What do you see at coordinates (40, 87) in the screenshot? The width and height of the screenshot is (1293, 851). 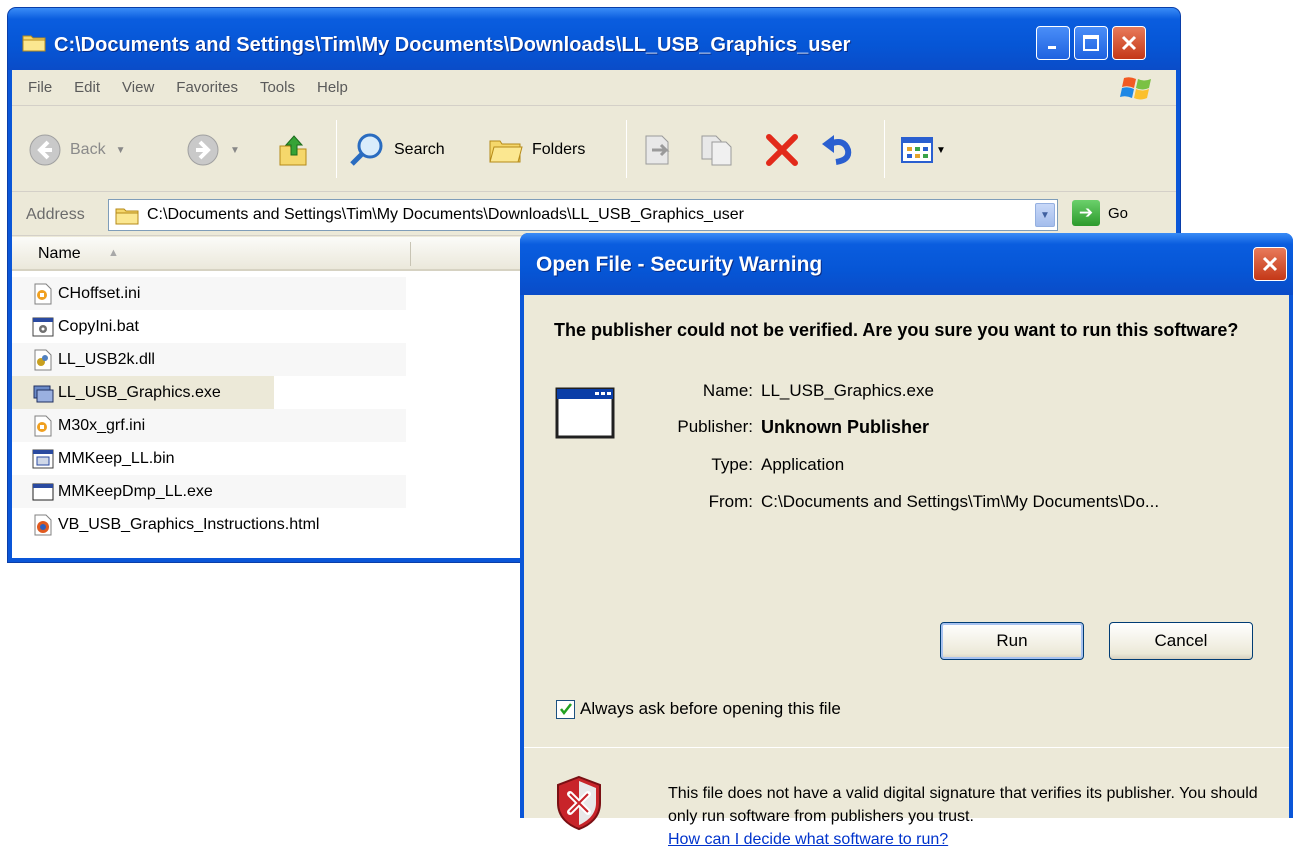 I see `menu-file: File` at bounding box center [40, 87].